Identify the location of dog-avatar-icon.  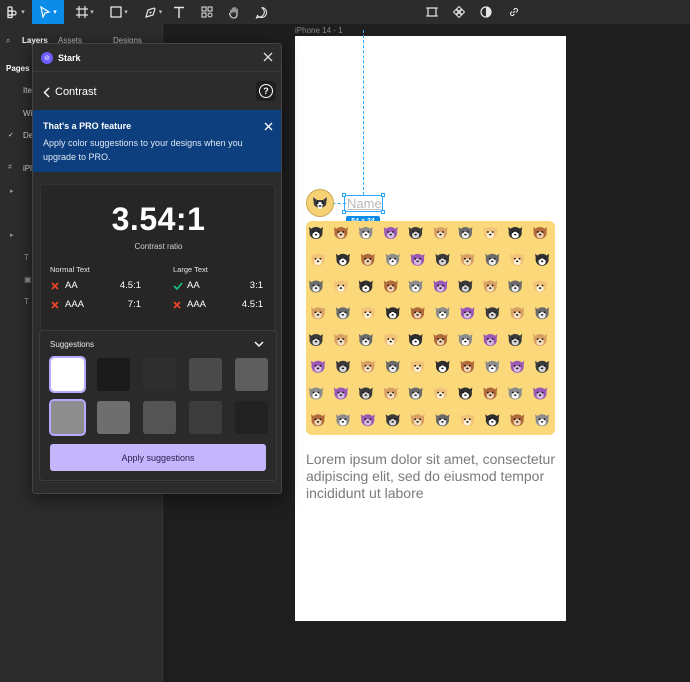
(320, 203).